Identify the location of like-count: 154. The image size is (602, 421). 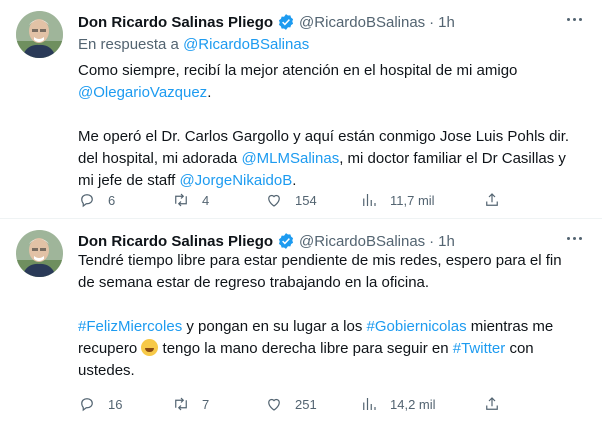
(306, 200).